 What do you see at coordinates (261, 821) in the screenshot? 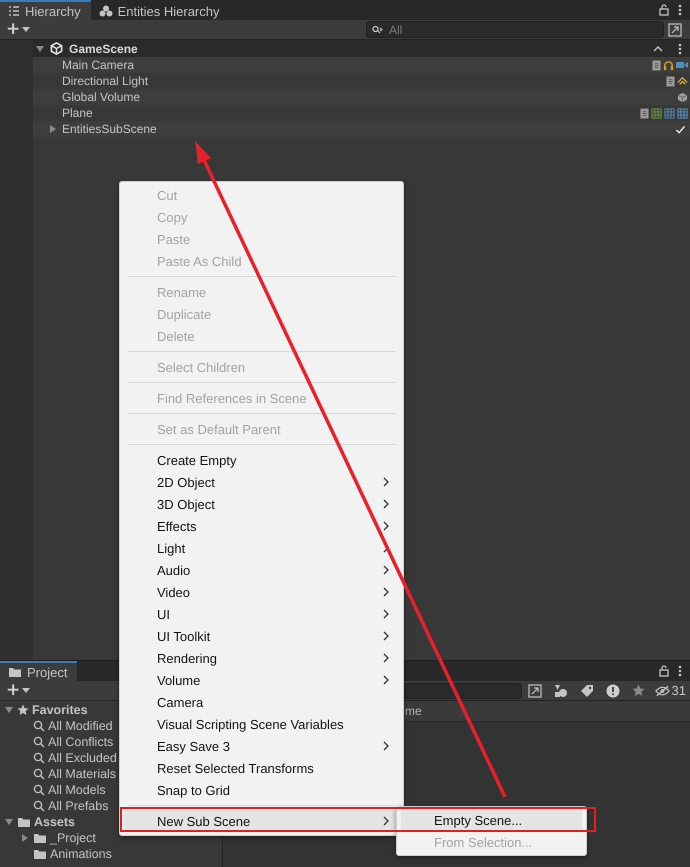
I see `menu-item: New Sub Scene` at bounding box center [261, 821].